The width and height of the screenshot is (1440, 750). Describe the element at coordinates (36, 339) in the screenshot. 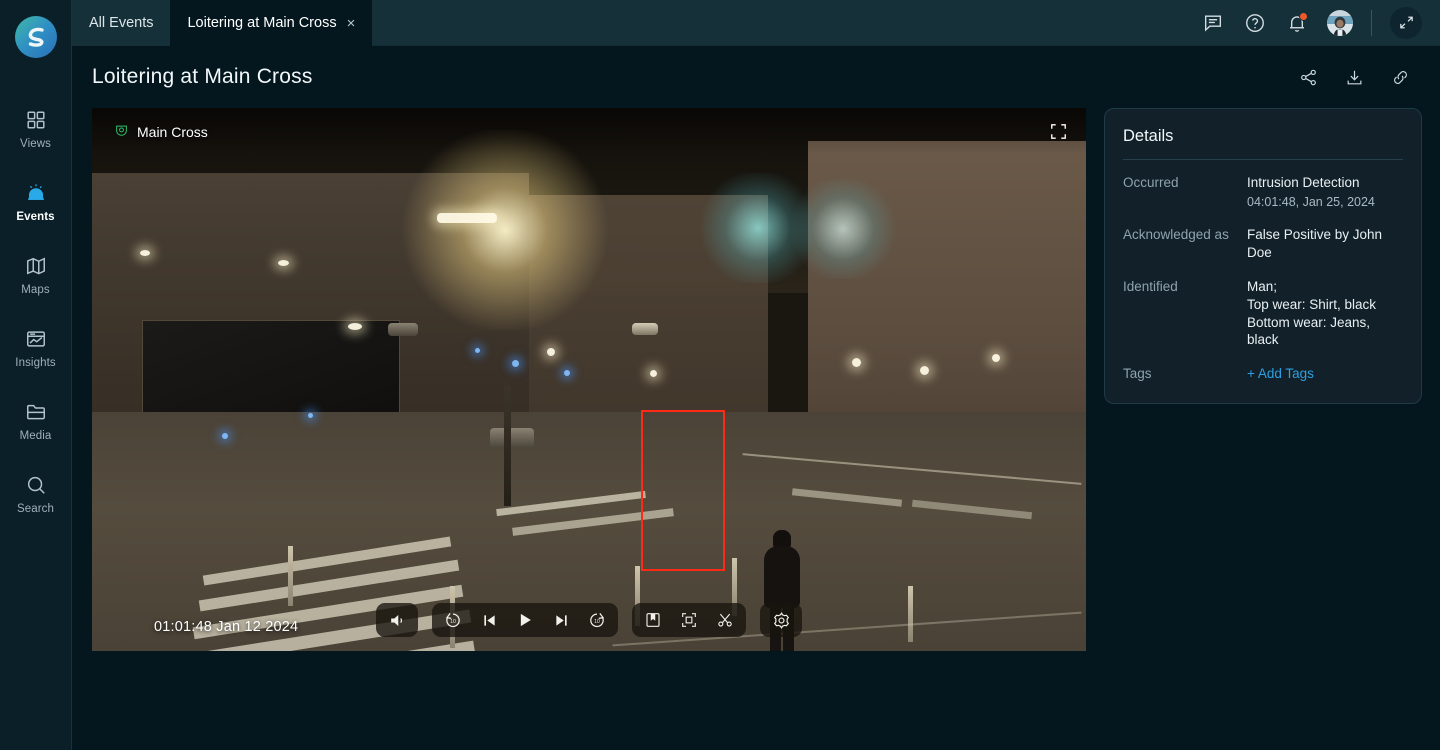

I see `insights-icon` at that location.